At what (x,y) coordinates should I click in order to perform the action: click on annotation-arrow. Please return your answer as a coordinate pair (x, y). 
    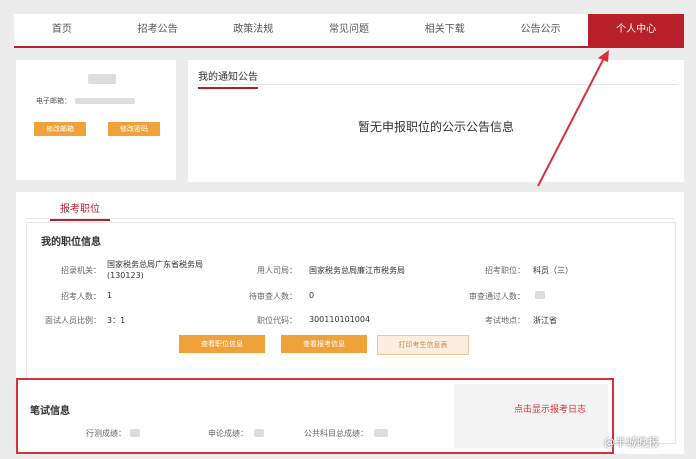
    Looking at the image, I should click on (573, 118).